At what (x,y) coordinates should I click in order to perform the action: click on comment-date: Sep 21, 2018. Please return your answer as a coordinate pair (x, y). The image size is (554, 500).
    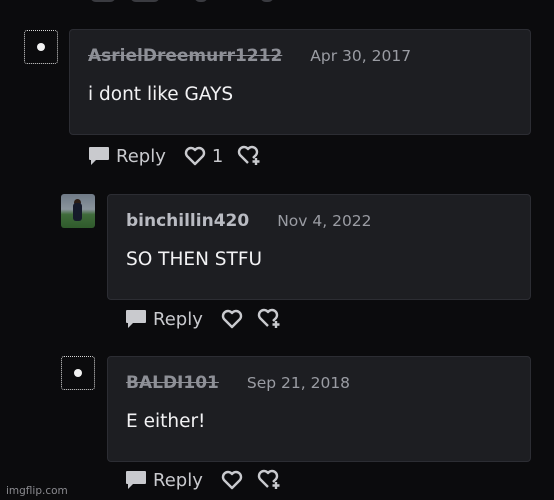
    Looking at the image, I should click on (298, 383).